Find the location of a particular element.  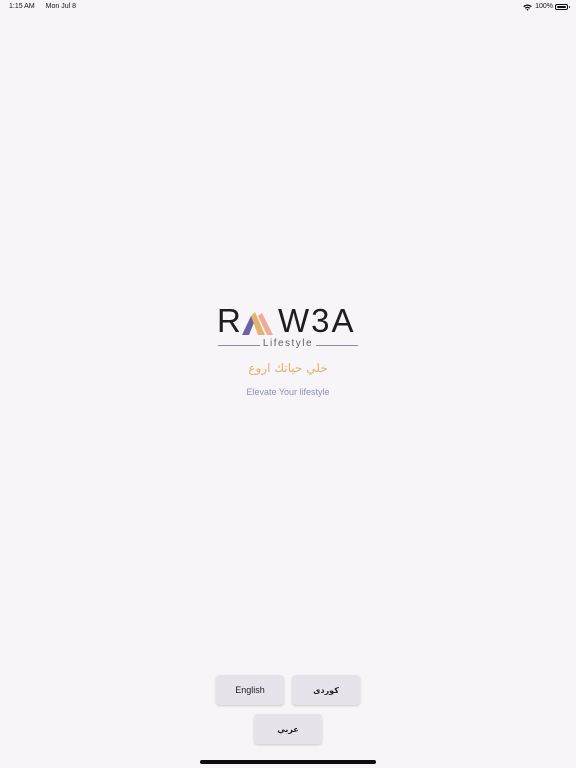

status-time: 1:15 AM is located at coordinates (22, 6).